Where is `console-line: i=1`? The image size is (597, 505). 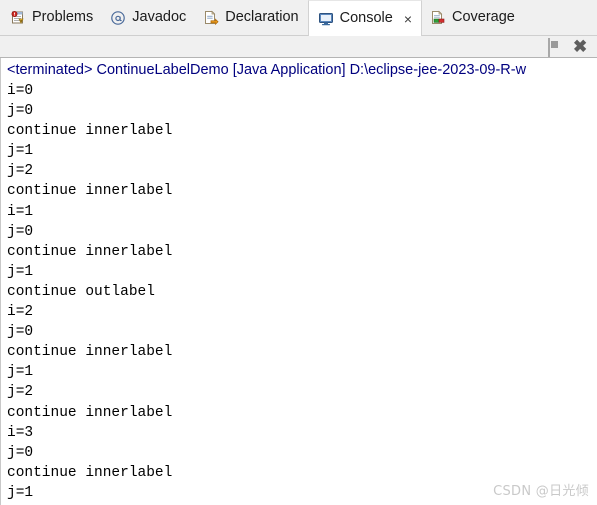
console-line: i=1 is located at coordinates (20, 211).